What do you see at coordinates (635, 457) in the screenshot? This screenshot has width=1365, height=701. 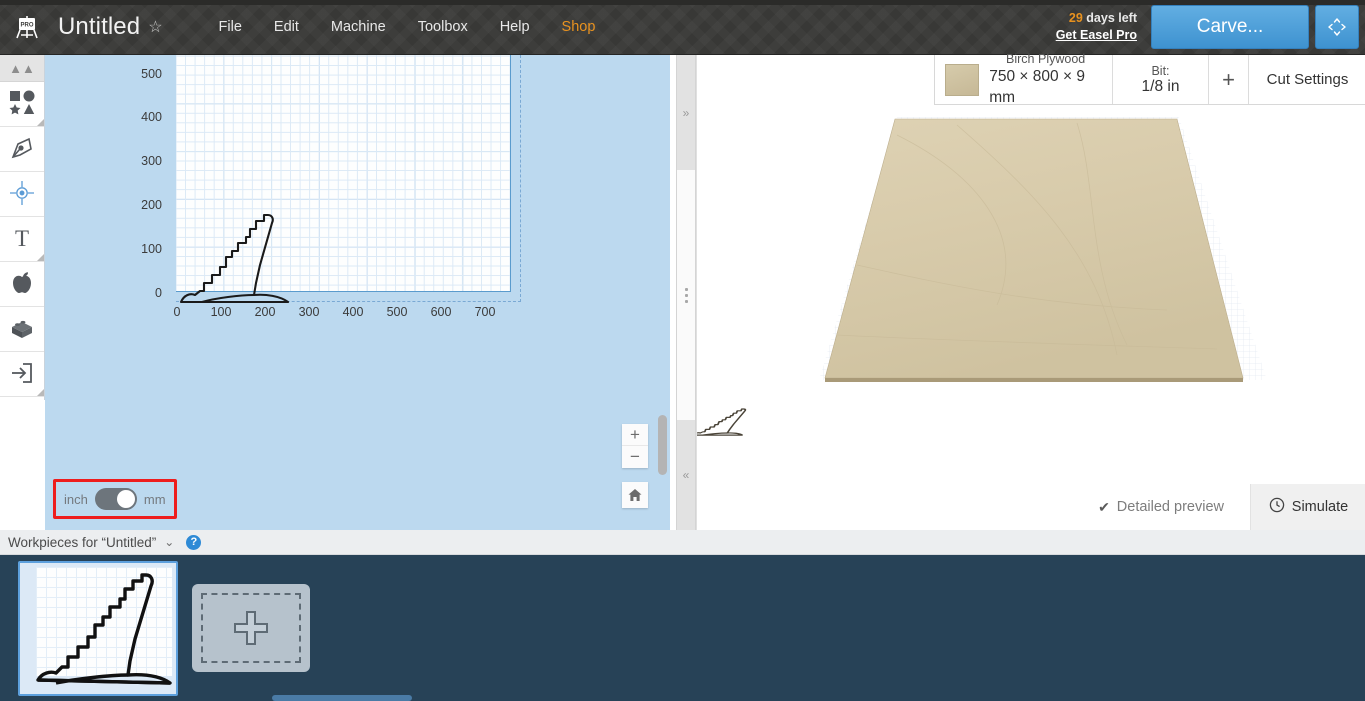 I see `zoom-out-button: −` at bounding box center [635, 457].